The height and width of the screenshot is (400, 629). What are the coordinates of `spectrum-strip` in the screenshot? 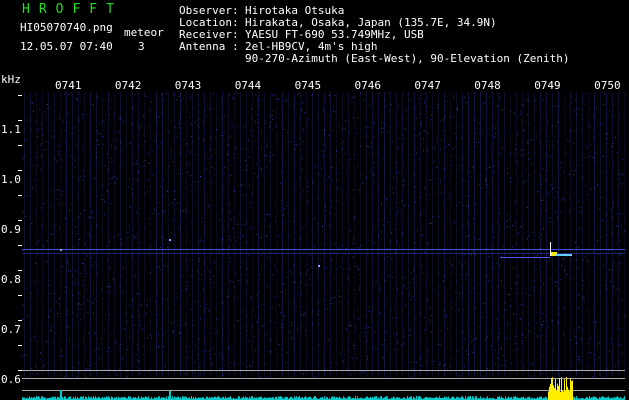 It's located at (323, 388).